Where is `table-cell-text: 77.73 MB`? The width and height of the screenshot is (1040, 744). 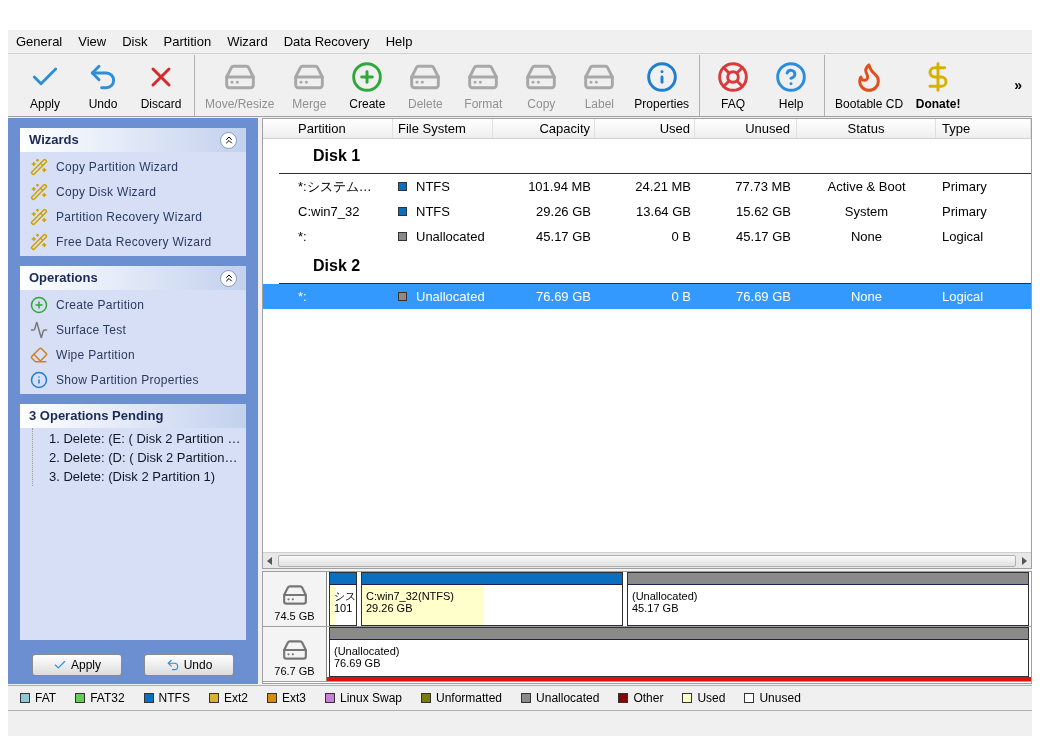 table-cell-text: 77.73 MB is located at coordinates (763, 186).